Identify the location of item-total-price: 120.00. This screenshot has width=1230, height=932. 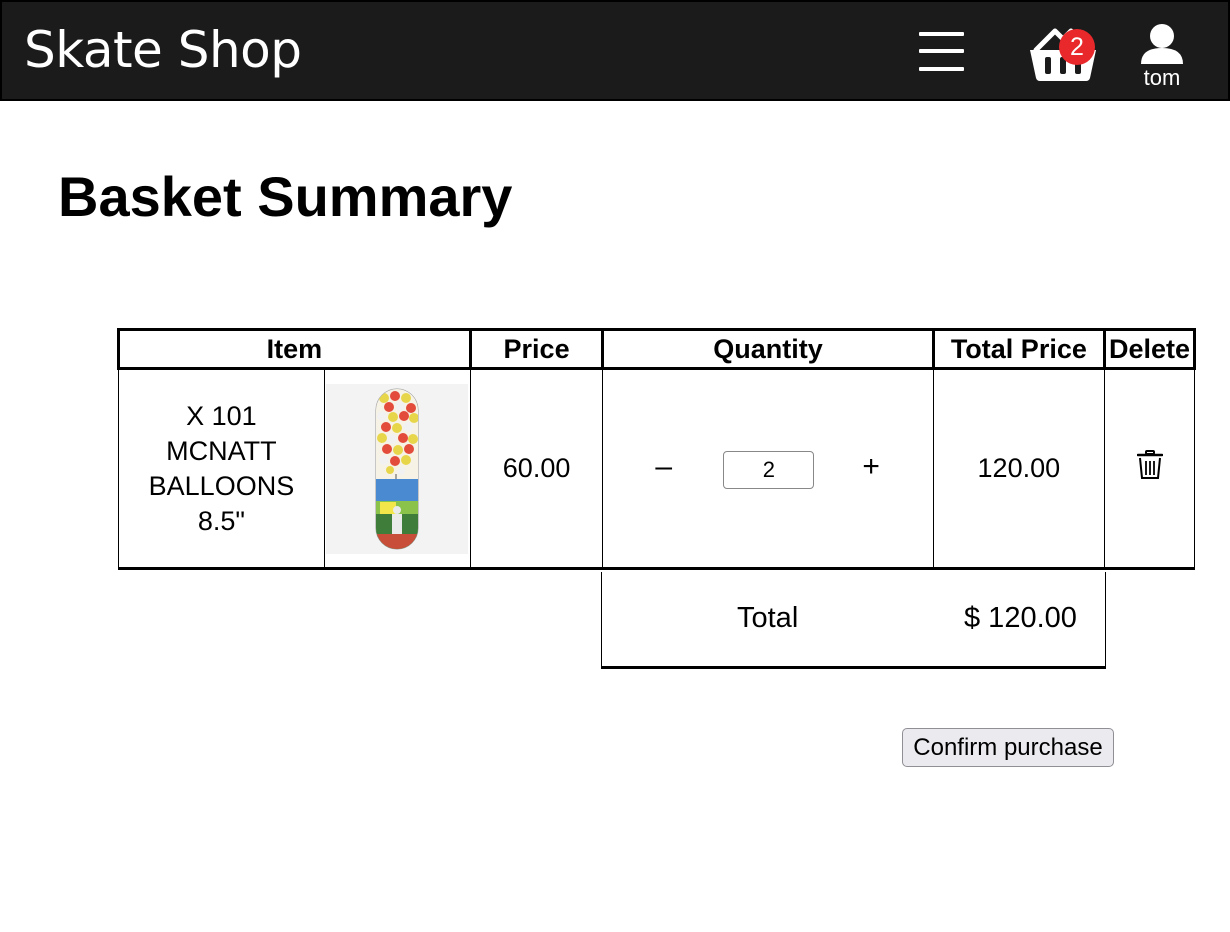
(1019, 468).